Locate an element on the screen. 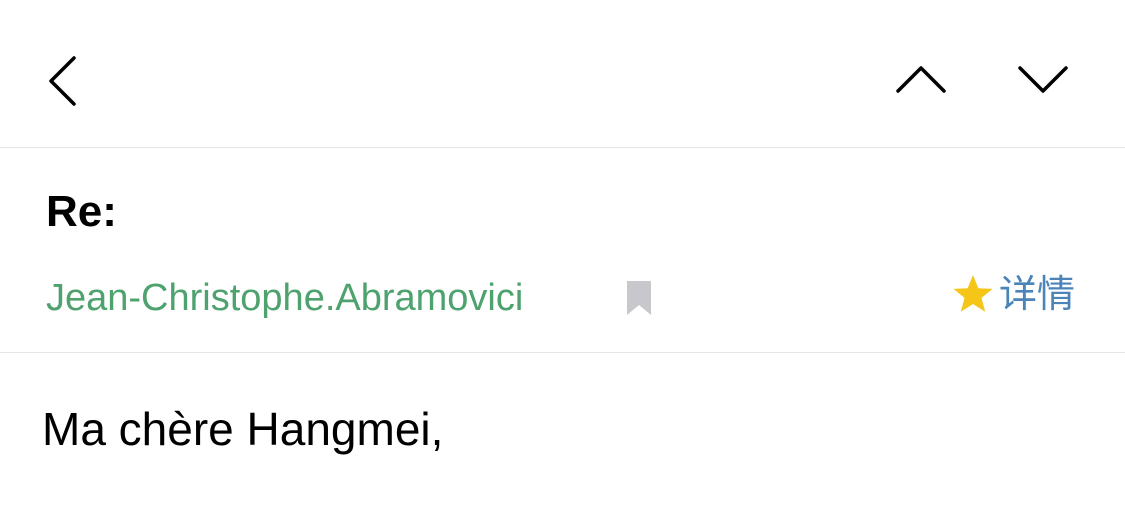  details-button: 详情 is located at coordinates (1013, 294).